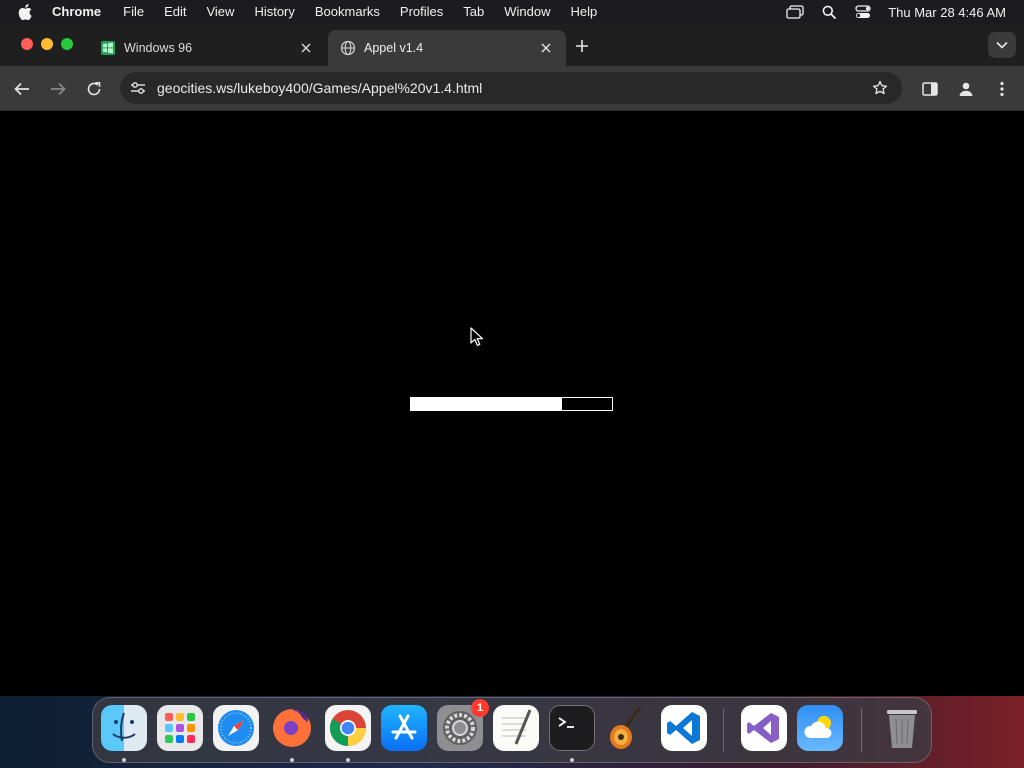 The width and height of the screenshot is (1024, 768). Describe the element at coordinates (764, 728) in the screenshot. I see `visual-studio-icon` at that location.